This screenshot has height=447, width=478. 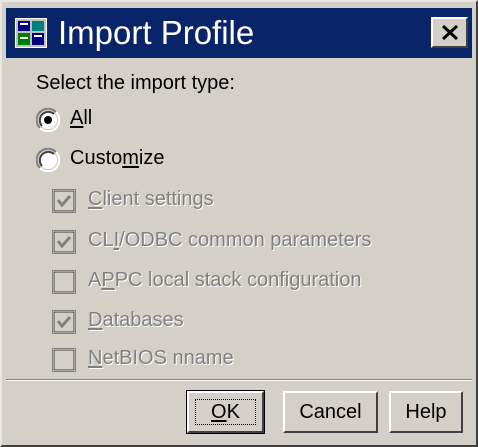 What do you see at coordinates (136, 320) in the screenshot?
I see `checkbox-databases-label: Databases` at bounding box center [136, 320].